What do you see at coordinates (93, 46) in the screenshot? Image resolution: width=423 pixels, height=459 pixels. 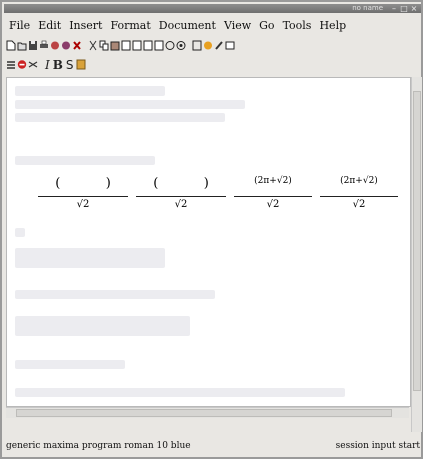 I see `cut-icon` at bounding box center [93, 46].